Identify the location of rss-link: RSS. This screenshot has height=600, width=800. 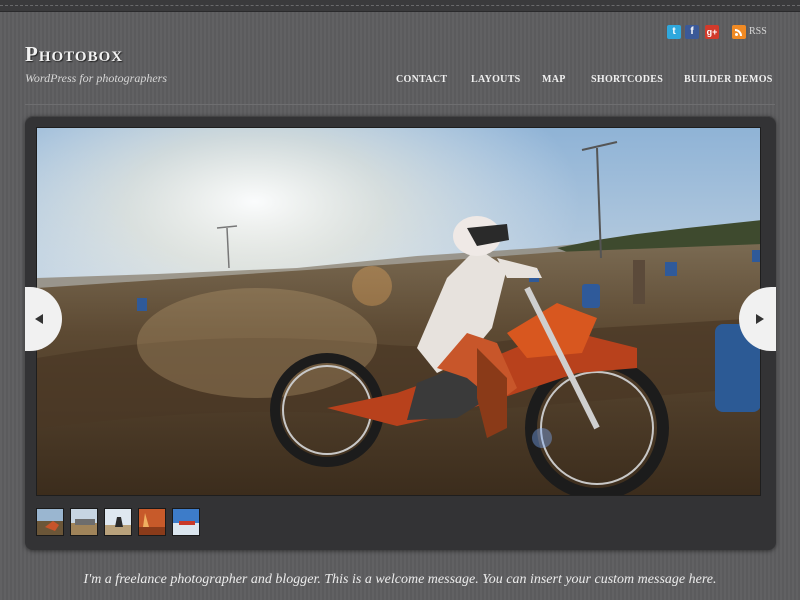
(758, 31).